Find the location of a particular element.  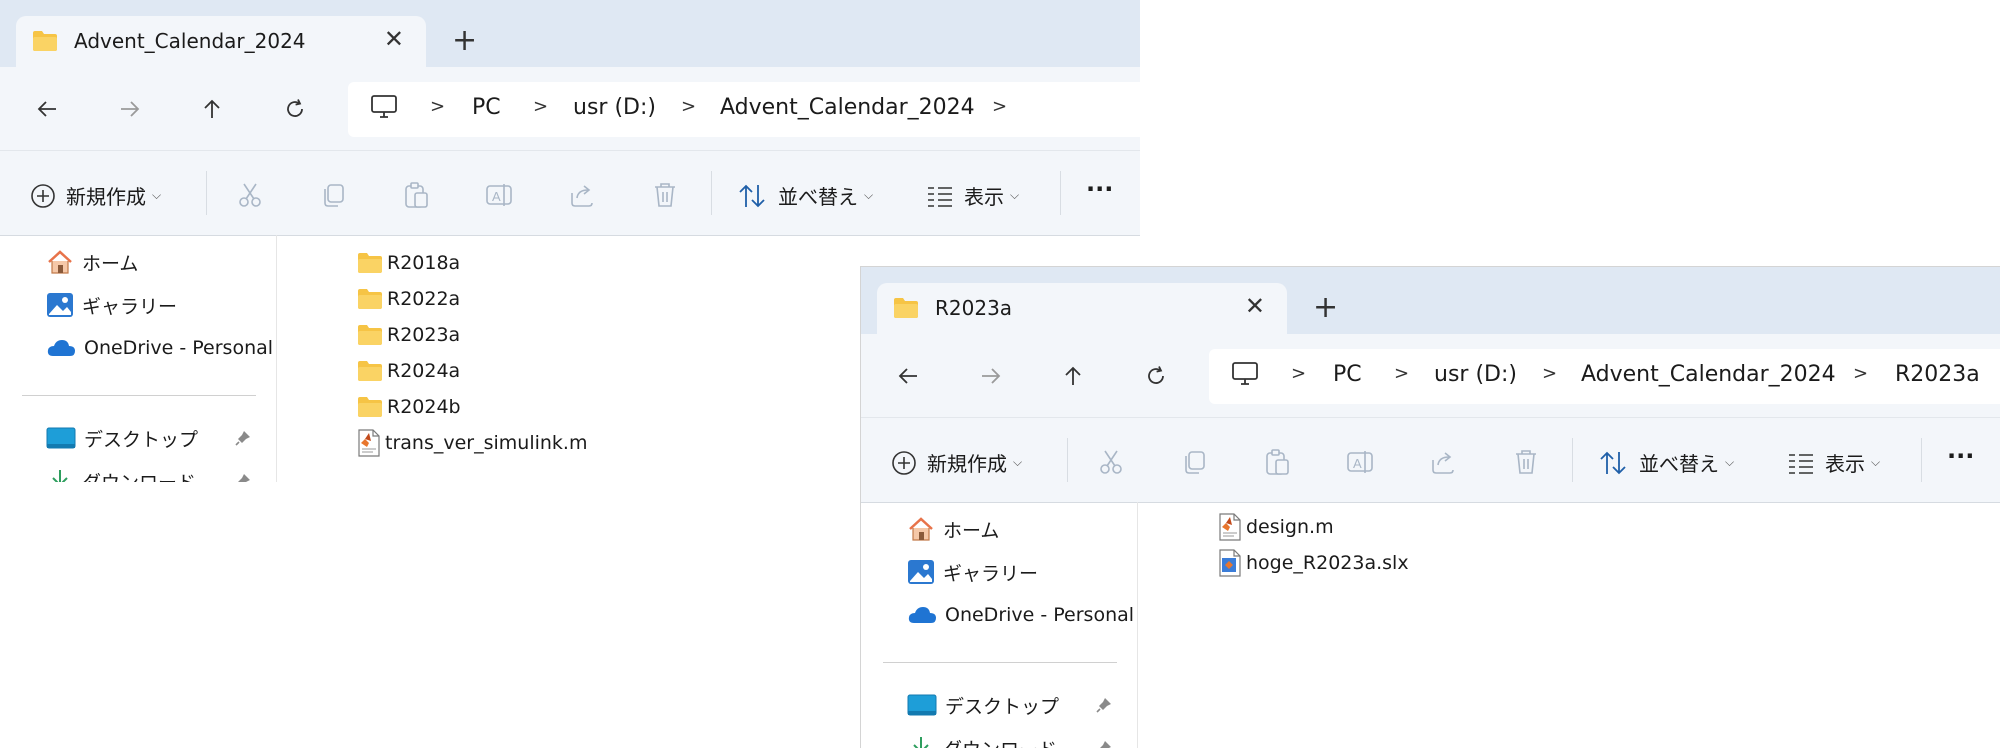

address-bar: > PC > usr (D:) > Advent_Calendar_2024 > is located at coordinates (744, 109).